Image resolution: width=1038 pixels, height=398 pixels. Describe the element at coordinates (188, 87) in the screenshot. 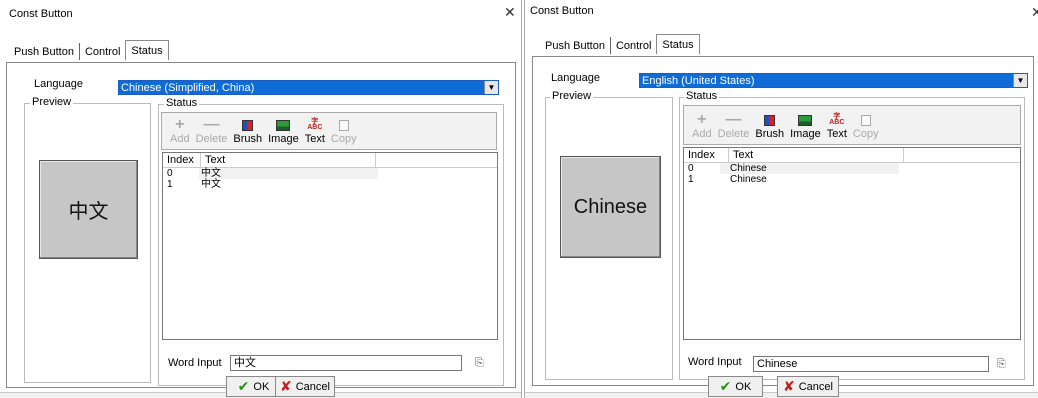

I see `language-select-value: Chinese (Simplified, China)` at that location.